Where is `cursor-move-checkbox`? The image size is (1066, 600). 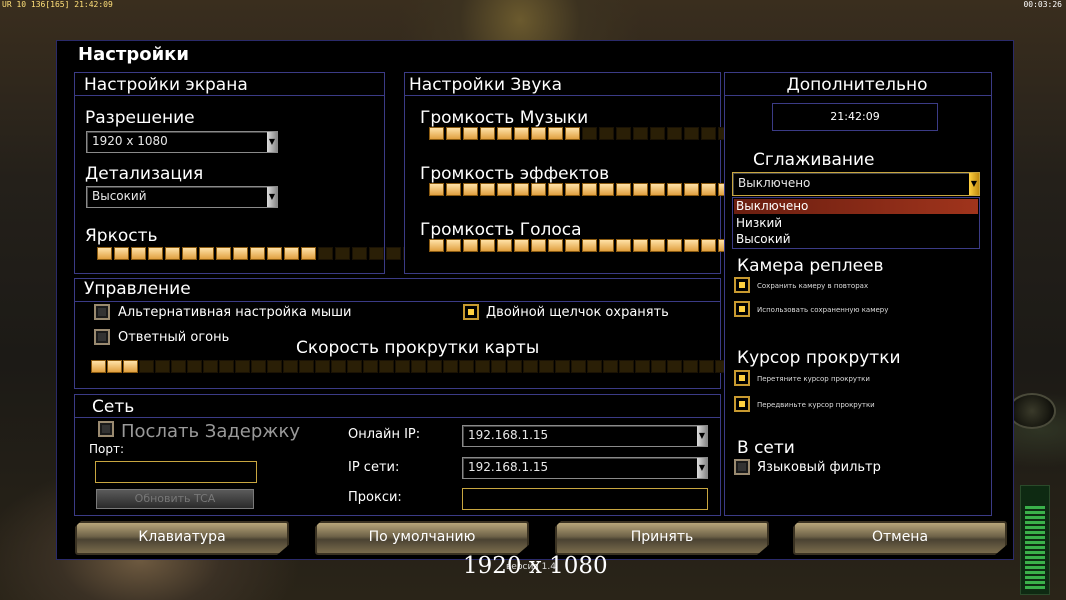
cursor-move-checkbox is located at coordinates (742, 404).